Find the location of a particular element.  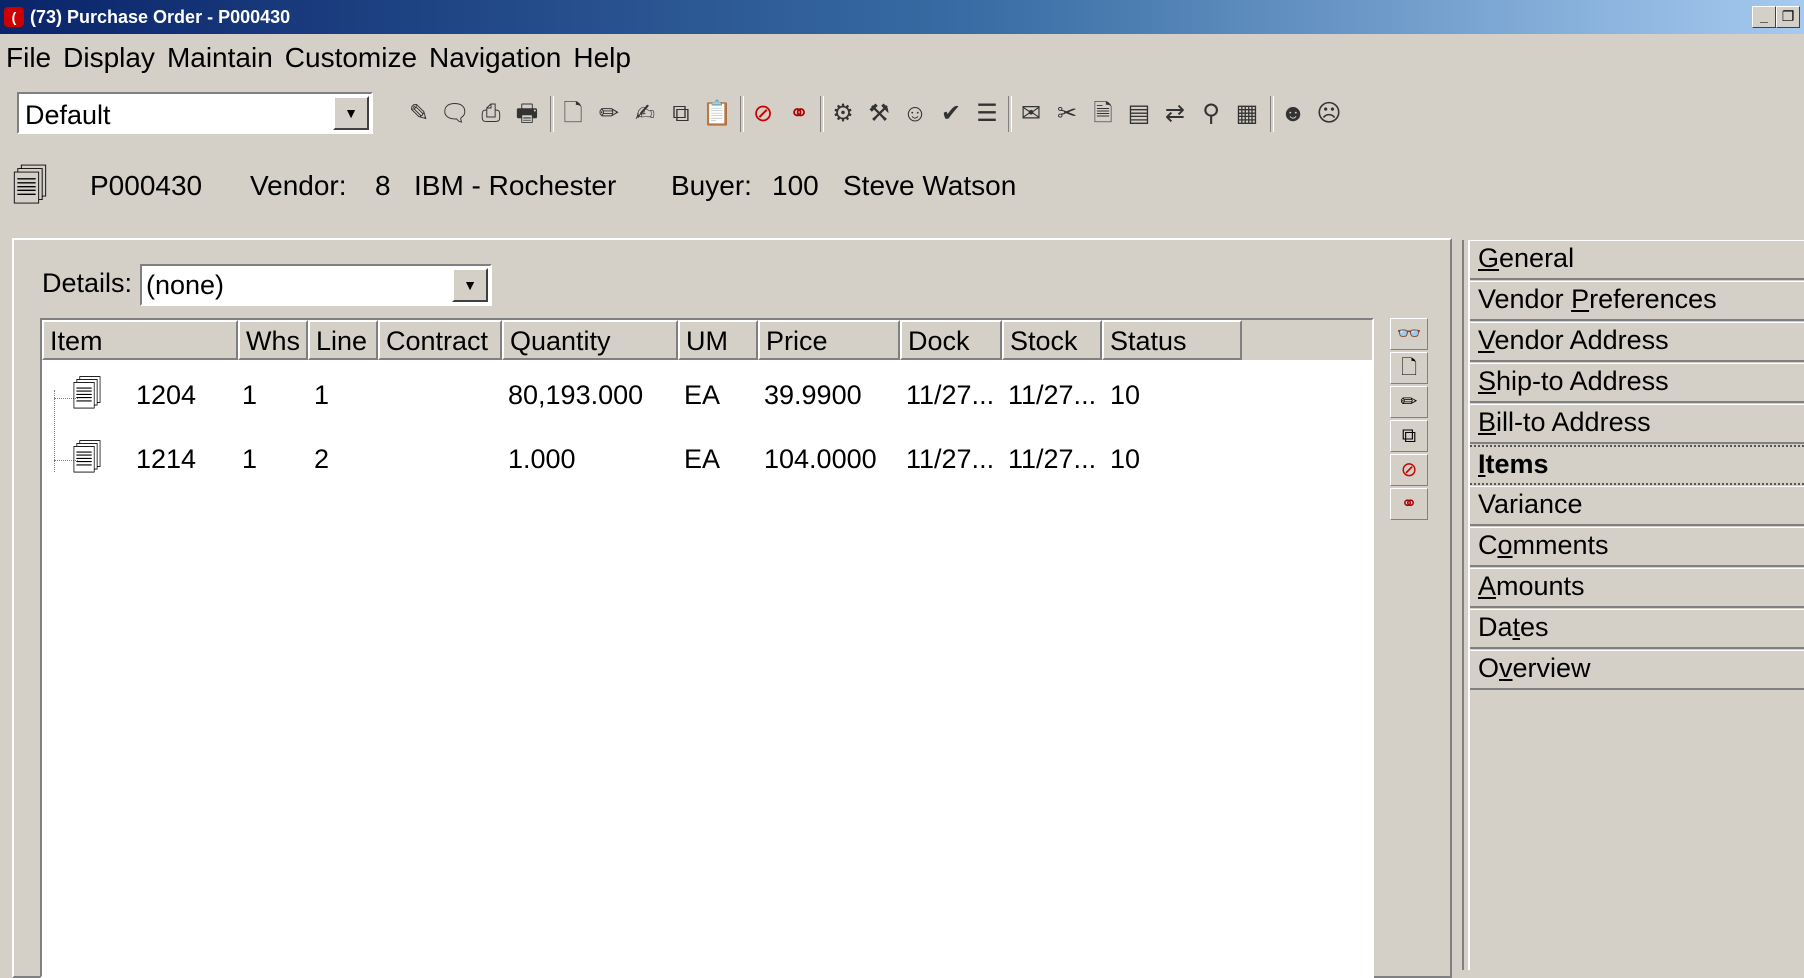

menu-customize: Customize is located at coordinates (351, 56).